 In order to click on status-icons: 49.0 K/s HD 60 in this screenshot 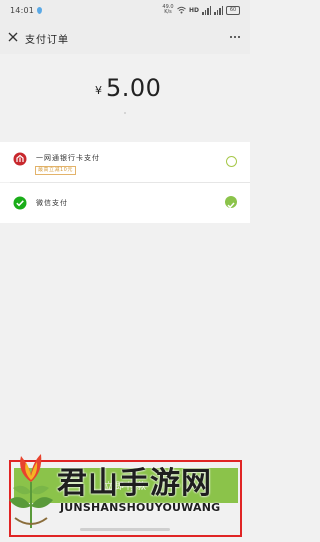, I will do `click(201, 10)`.